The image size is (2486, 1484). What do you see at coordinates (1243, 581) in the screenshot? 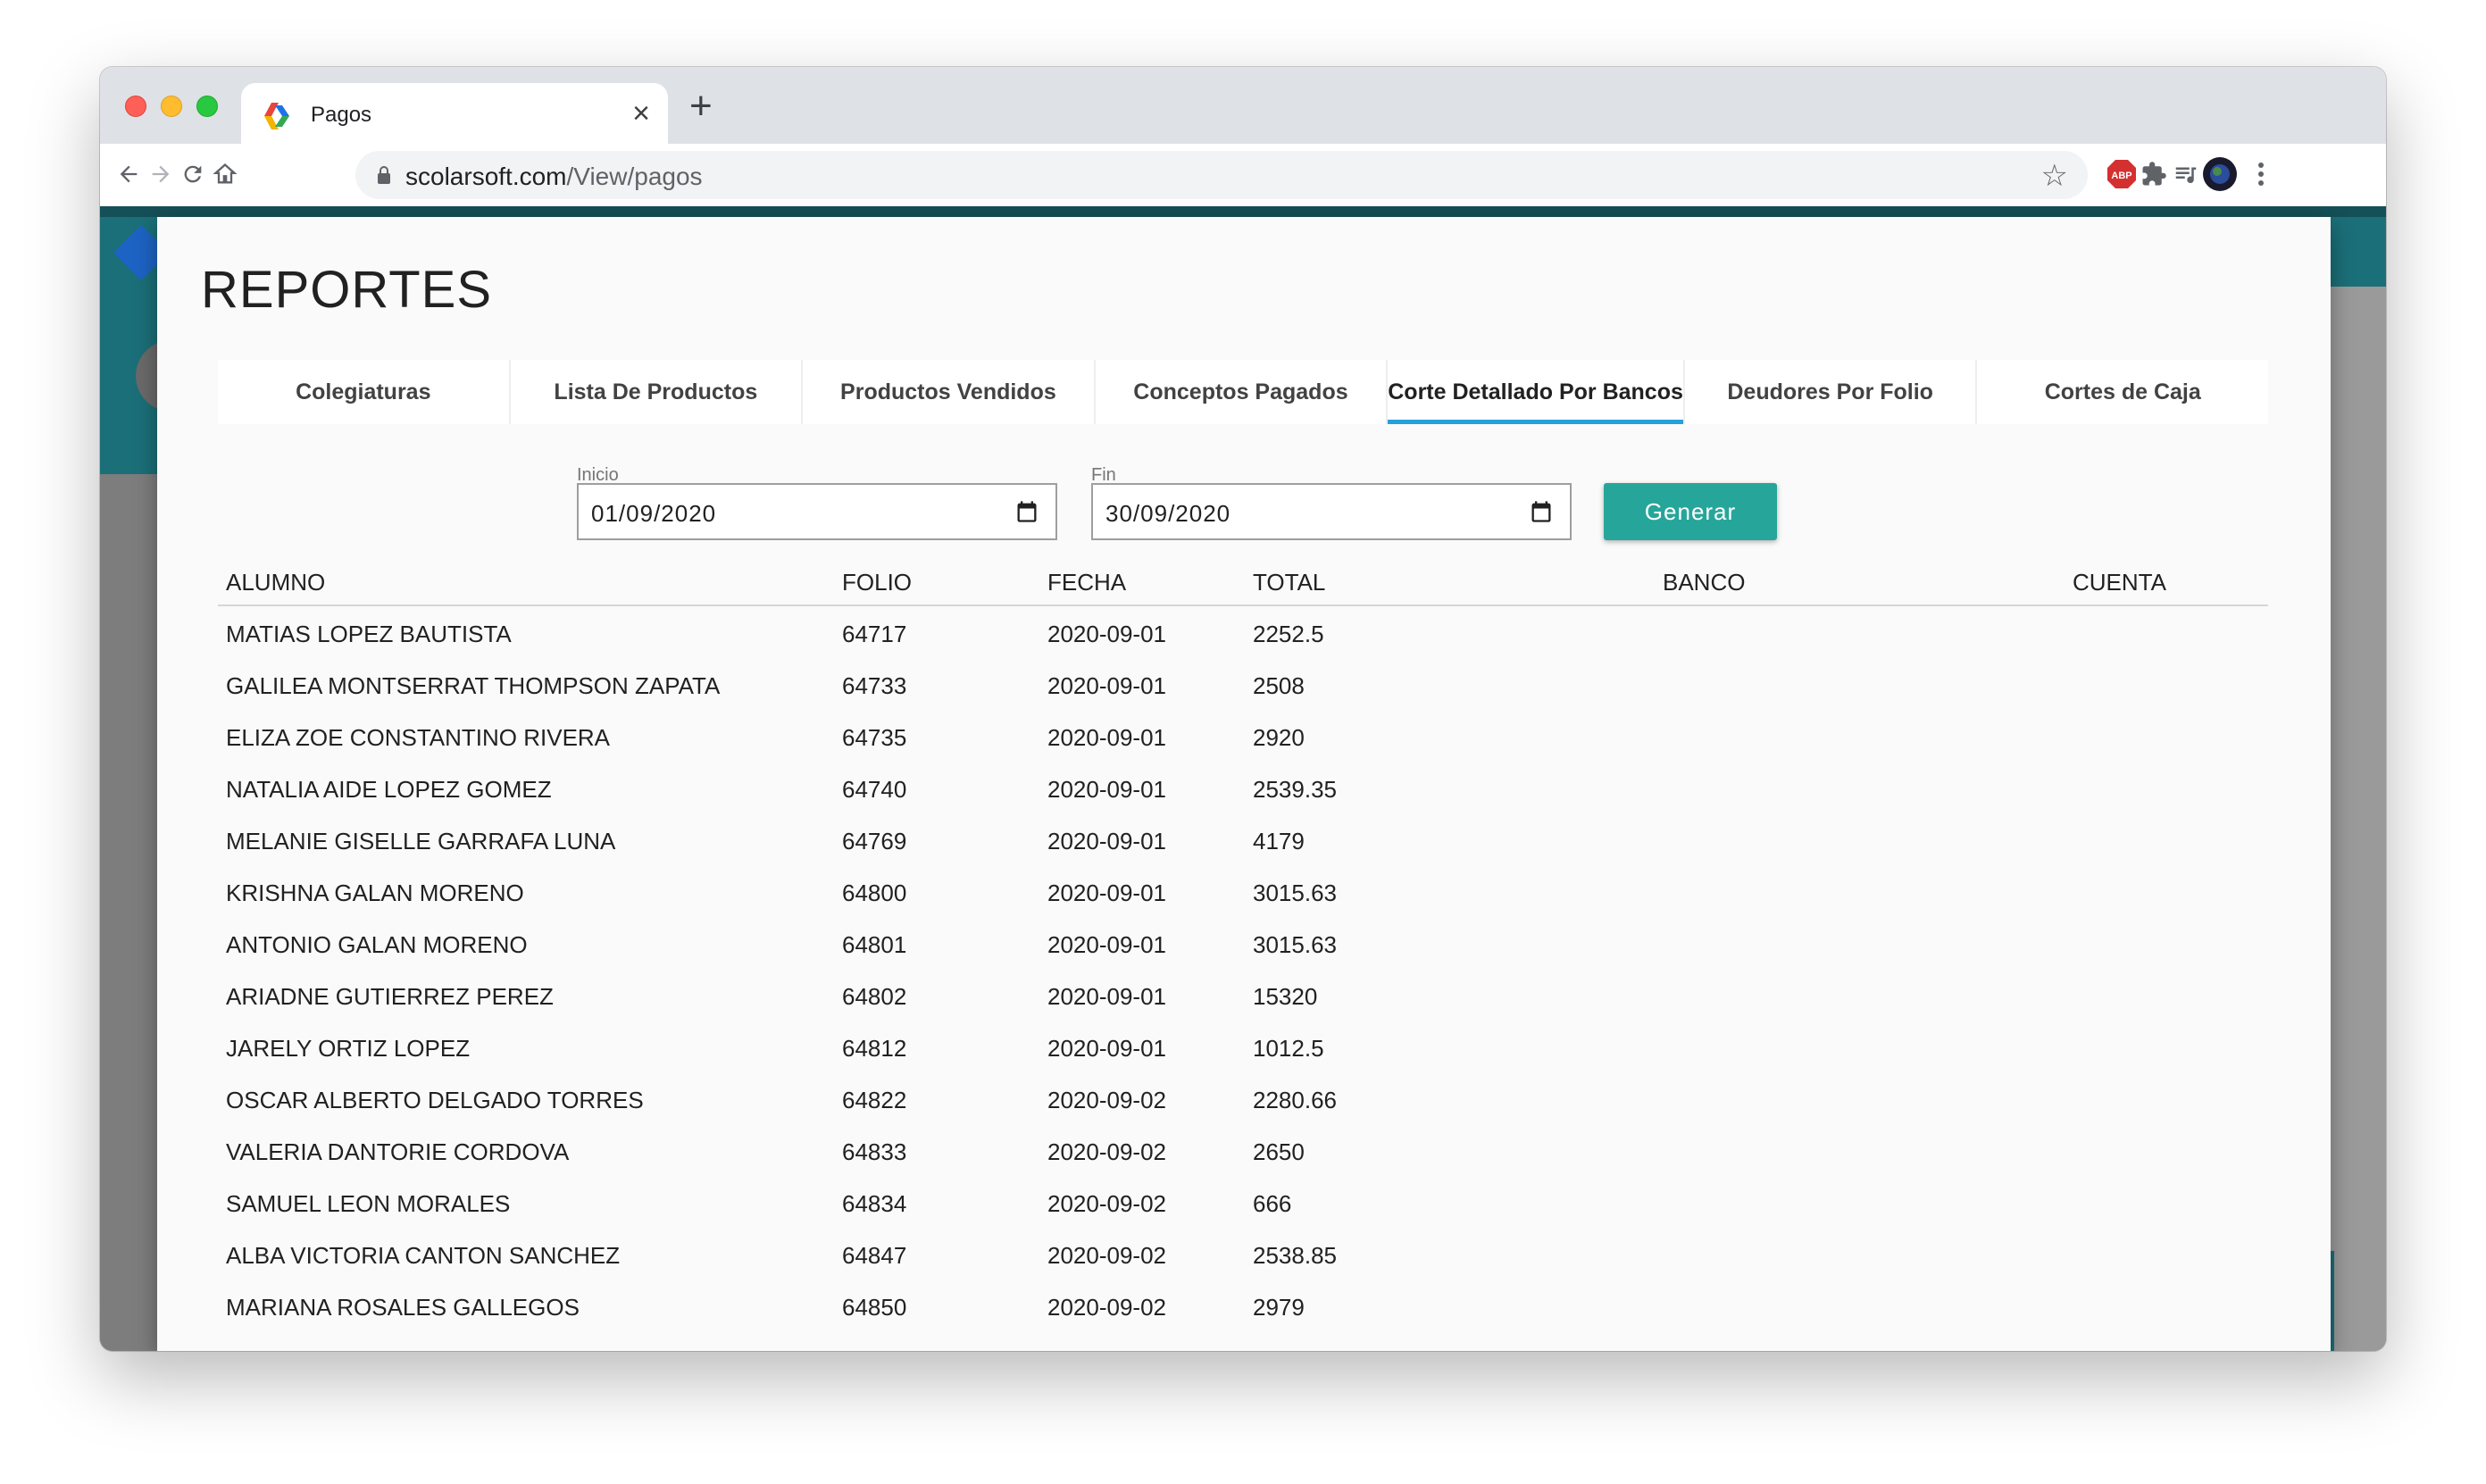
I see `table-header: ALUMNO FOLIO FECHA TOTAL BANCO CUENTA` at bounding box center [1243, 581].